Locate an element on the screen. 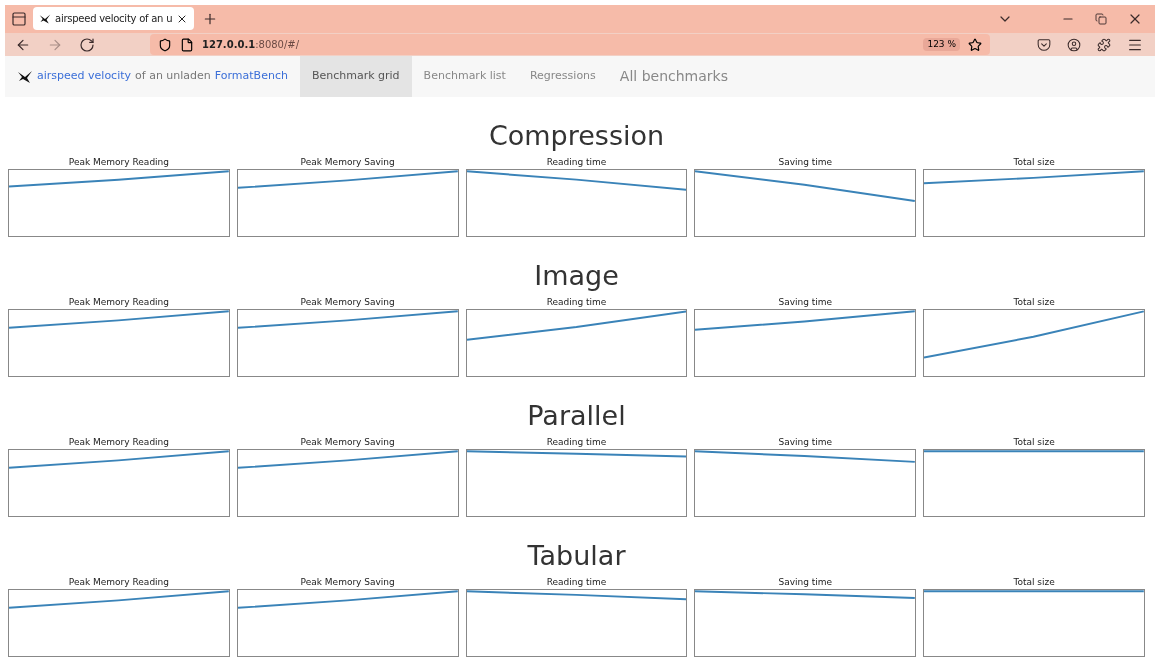  tab-overview-icon is located at coordinates (19, 18).